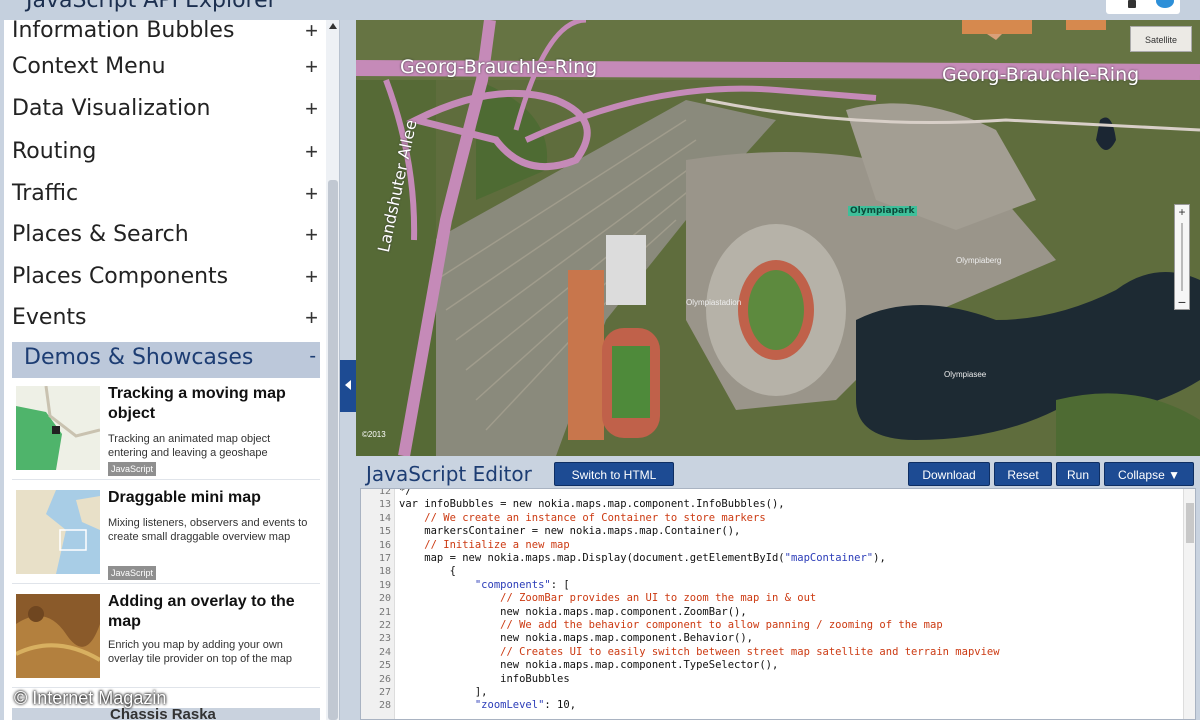 This screenshot has width=1200, height=720. What do you see at coordinates (1132, 4) in the screenshot?
I see `bookmark-icon` at bounding box center [1132, 4].